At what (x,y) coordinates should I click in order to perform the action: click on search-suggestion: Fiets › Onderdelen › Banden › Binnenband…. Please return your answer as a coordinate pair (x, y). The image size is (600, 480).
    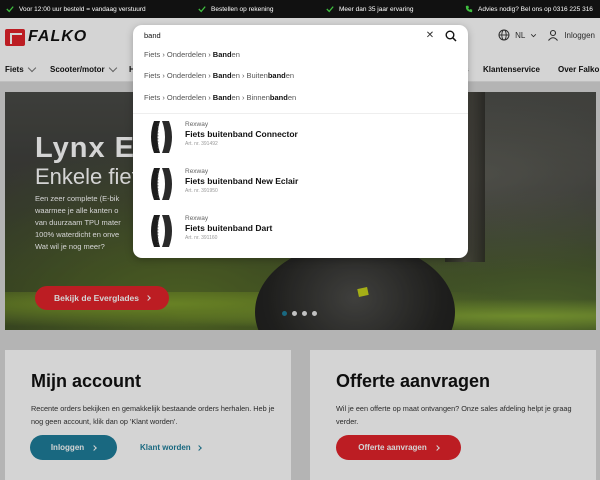
    Looking at the image, I should click on (220, 97).